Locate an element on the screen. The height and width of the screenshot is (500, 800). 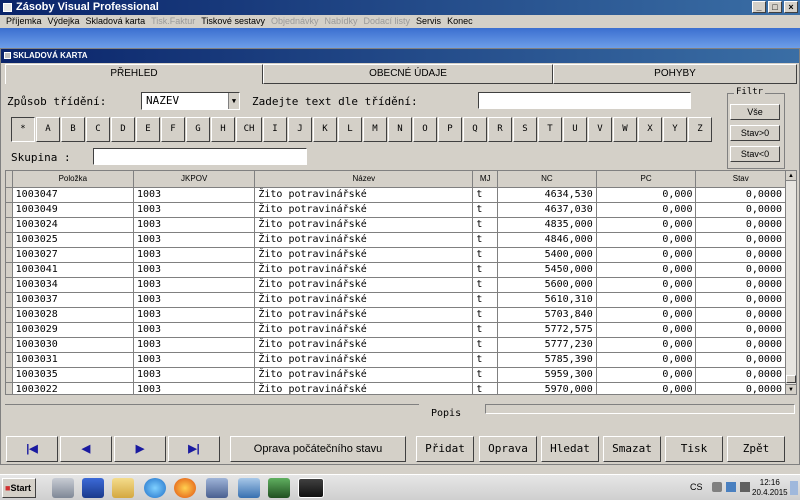
letter-button-t: T is located at coordinates (550, 129).